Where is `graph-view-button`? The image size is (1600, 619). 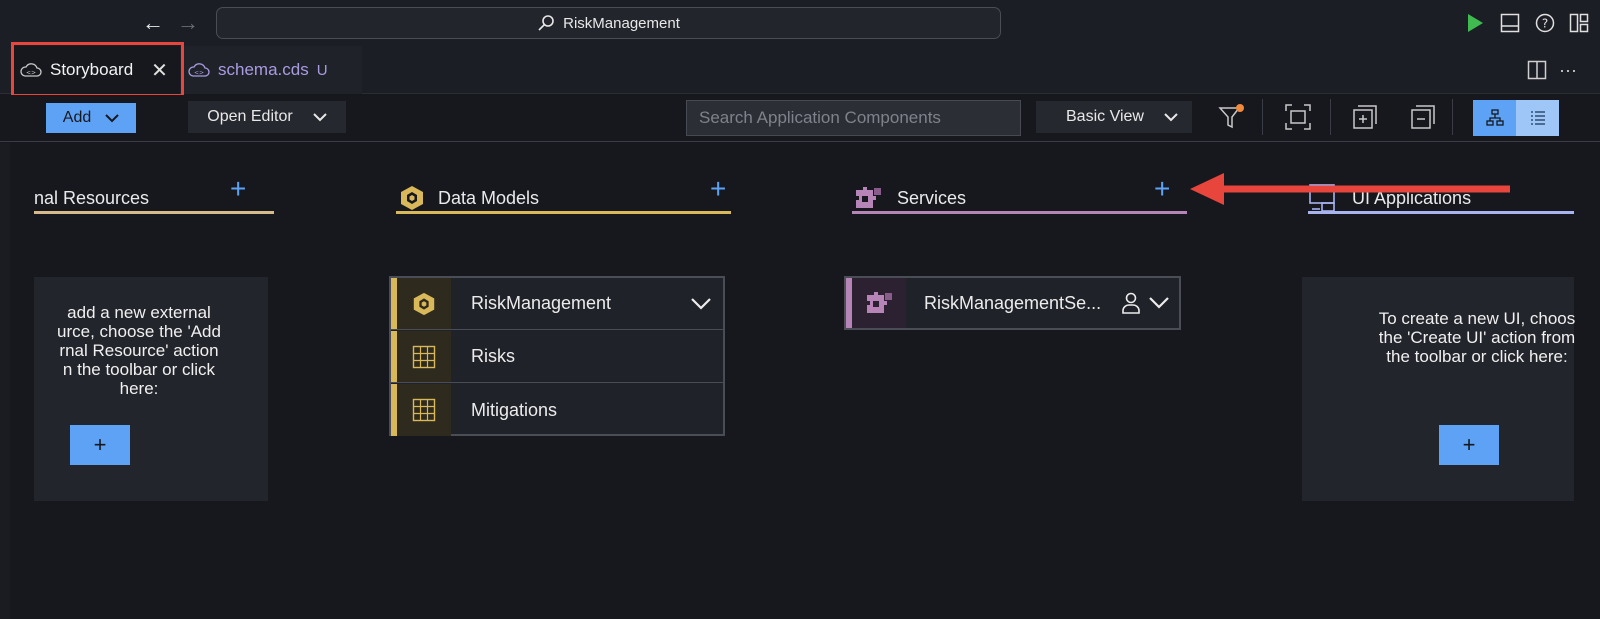 graph-view-button is located at coordinates (1494, 118).